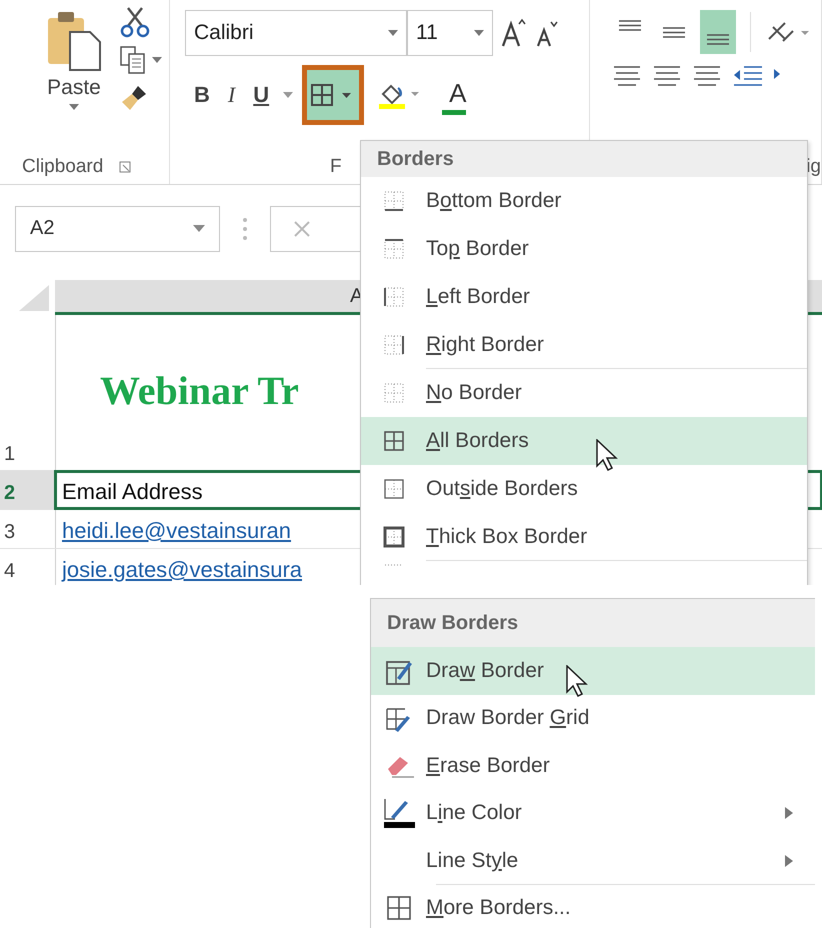 The width and height of the screenshot is (822, 928). I want to click on menu-item: Outside Borders, so click(584, 489).